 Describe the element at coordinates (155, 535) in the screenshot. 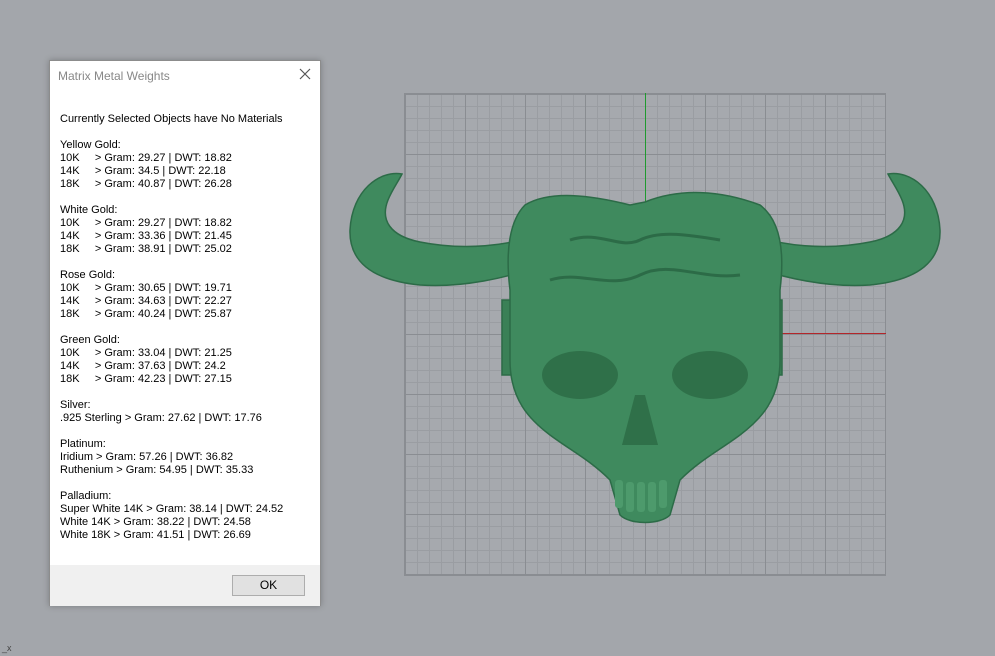

I see `weight-row: White 18K > Gram: 41.51 | DWT: 26.69` at that location.